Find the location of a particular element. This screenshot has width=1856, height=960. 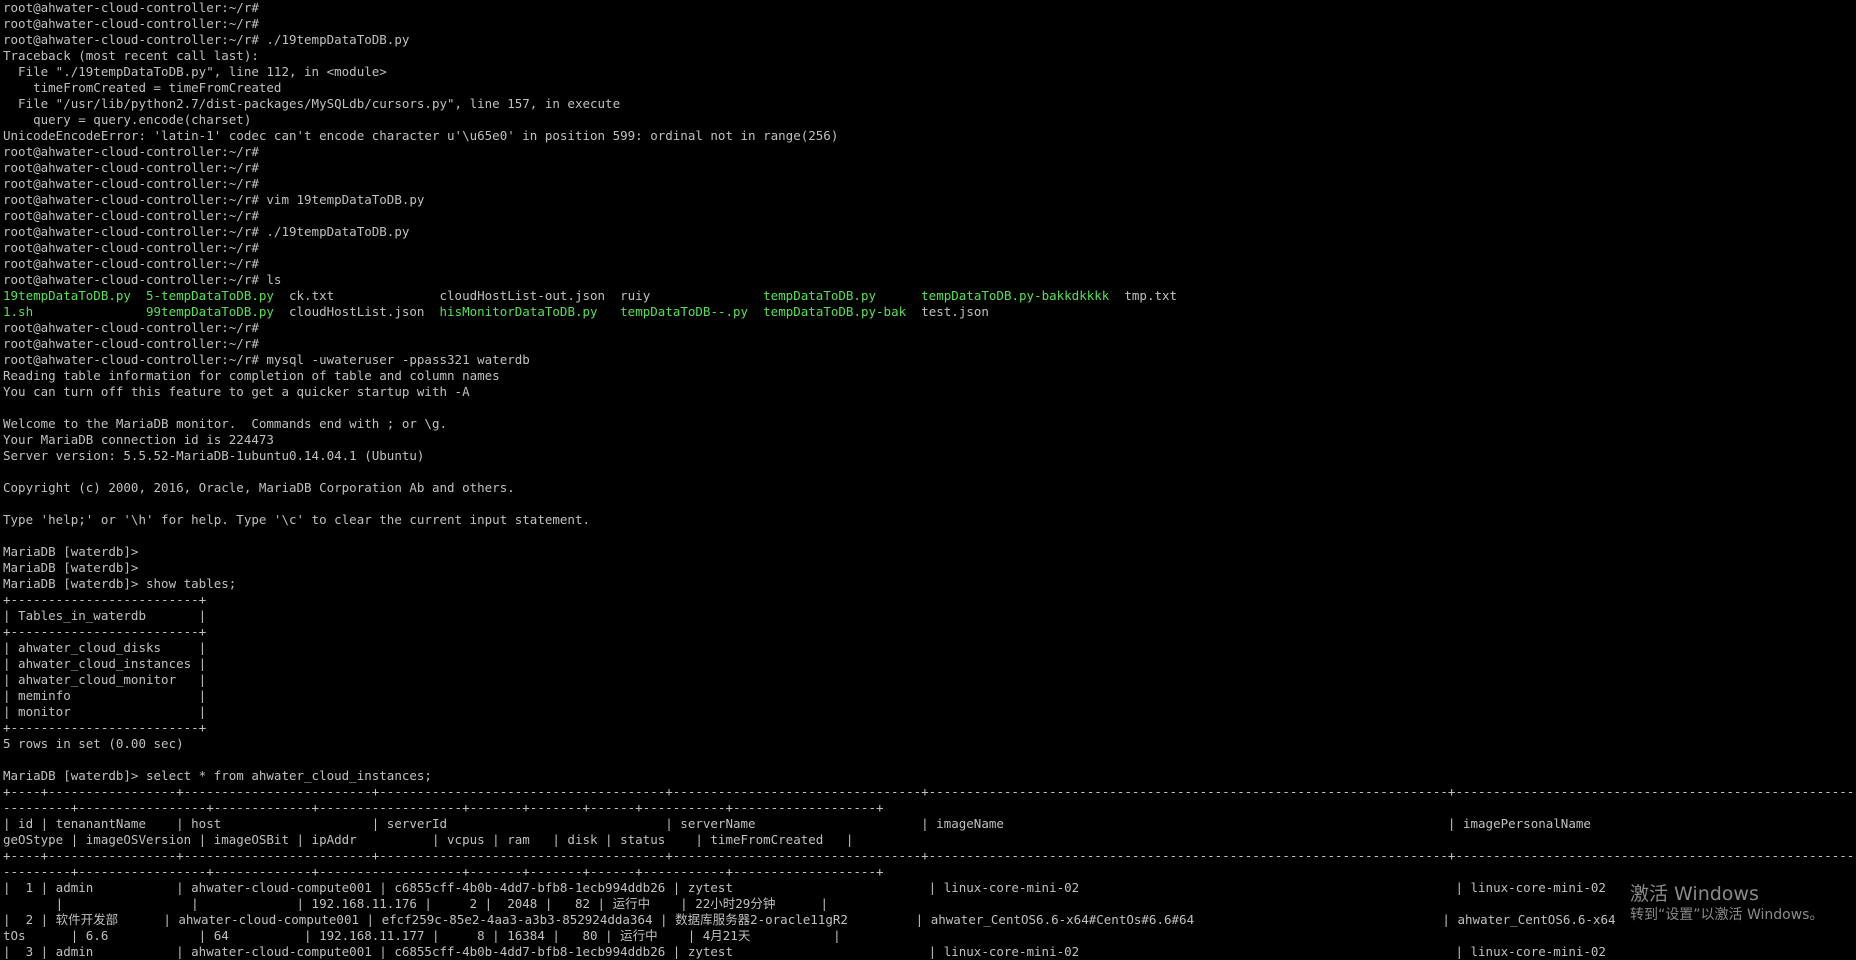

terminal-line: | meminfo | is located at coordinates (928, 696).